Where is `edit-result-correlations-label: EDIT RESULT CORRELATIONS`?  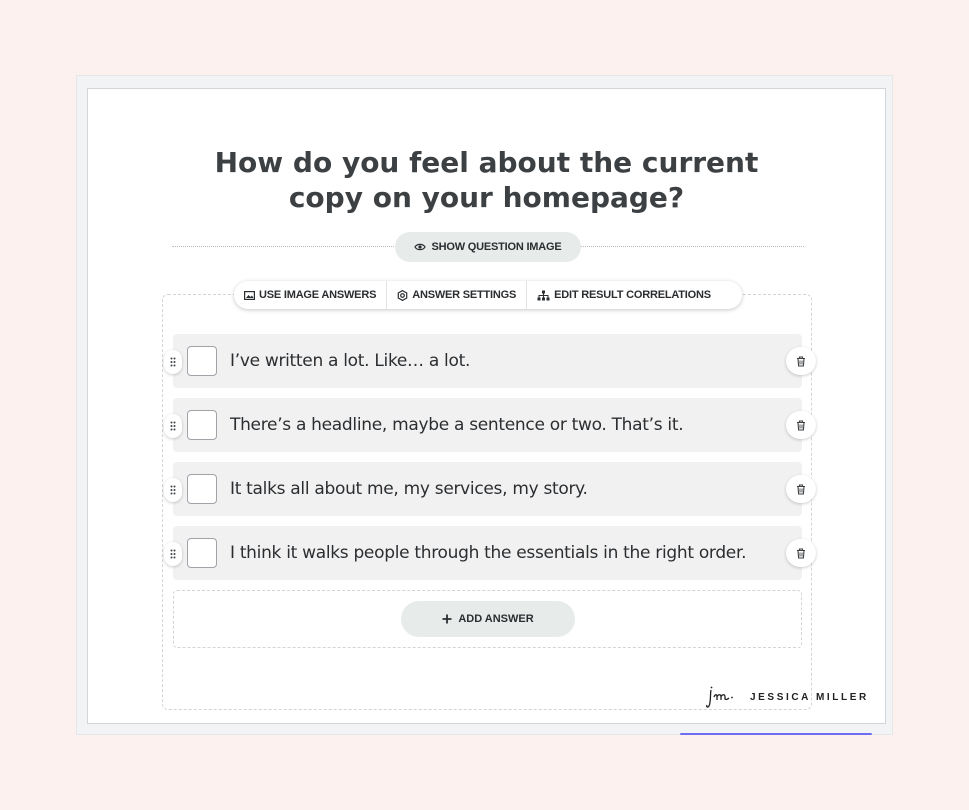
edit-result-correlations-label: EDIT RESULT CORRELATIONS is located at coordinates (632, 295).